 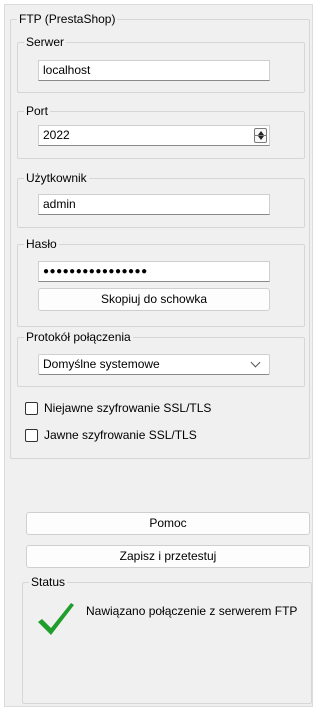 I want to click on help-button: Pomoc, so click(x=168, y=523).